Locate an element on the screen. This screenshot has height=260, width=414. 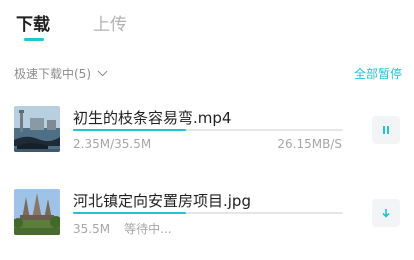
file-size: 35.5M is located at coordinates (92, 229).